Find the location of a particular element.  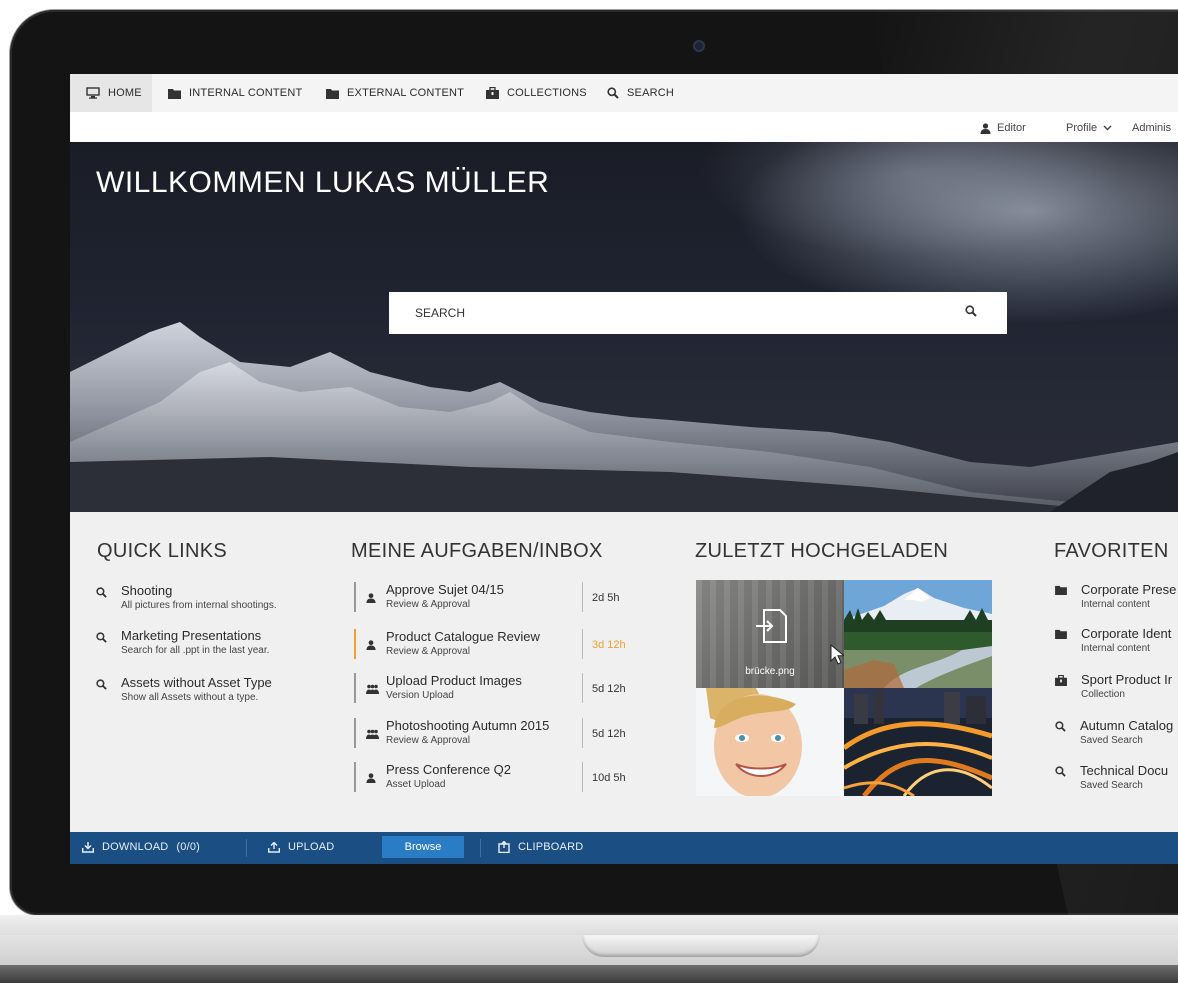

task-duration: 3d 12h is located at coordinates (609, 645).